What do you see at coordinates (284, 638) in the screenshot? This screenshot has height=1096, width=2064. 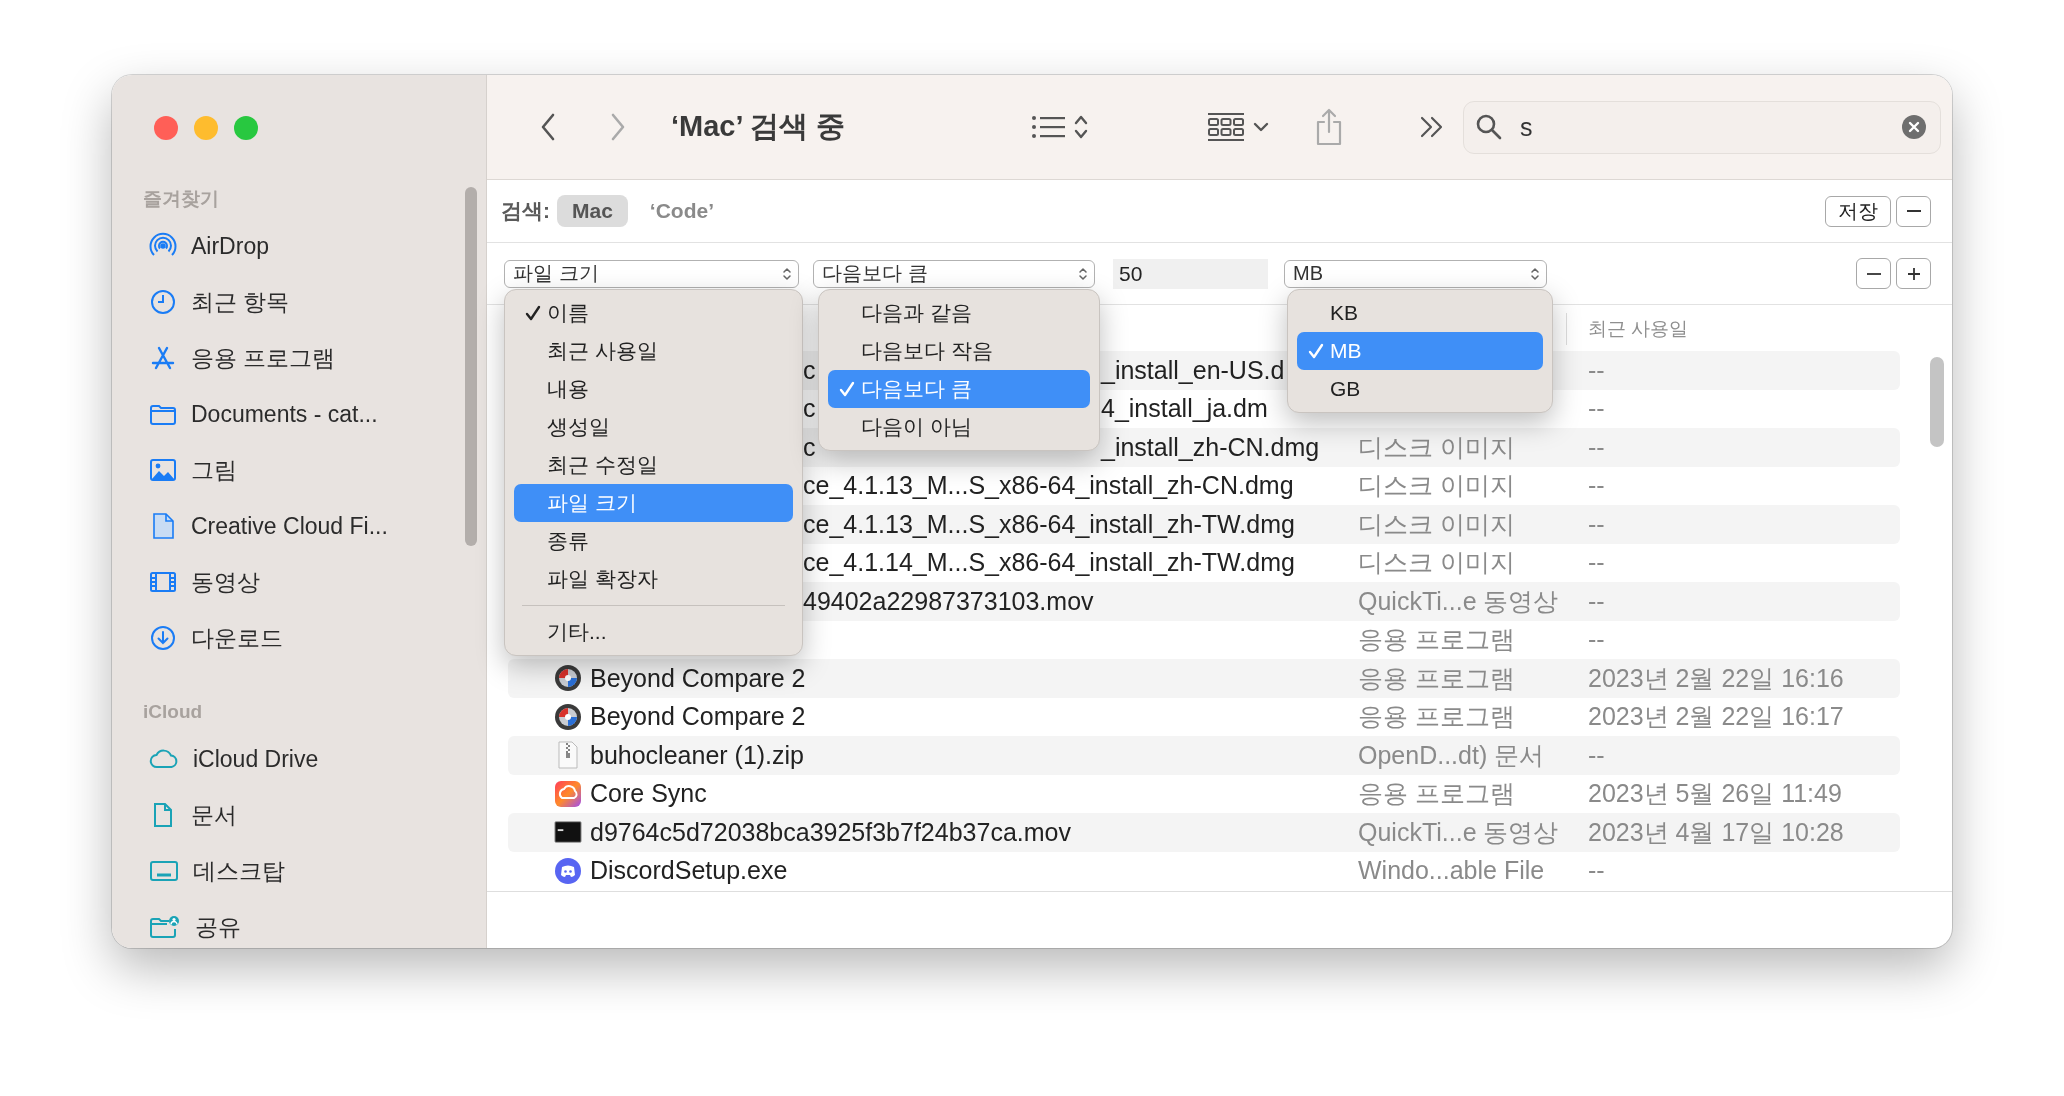 I see `sidebar-item: 다운로드` at bounding box center [284, 638].